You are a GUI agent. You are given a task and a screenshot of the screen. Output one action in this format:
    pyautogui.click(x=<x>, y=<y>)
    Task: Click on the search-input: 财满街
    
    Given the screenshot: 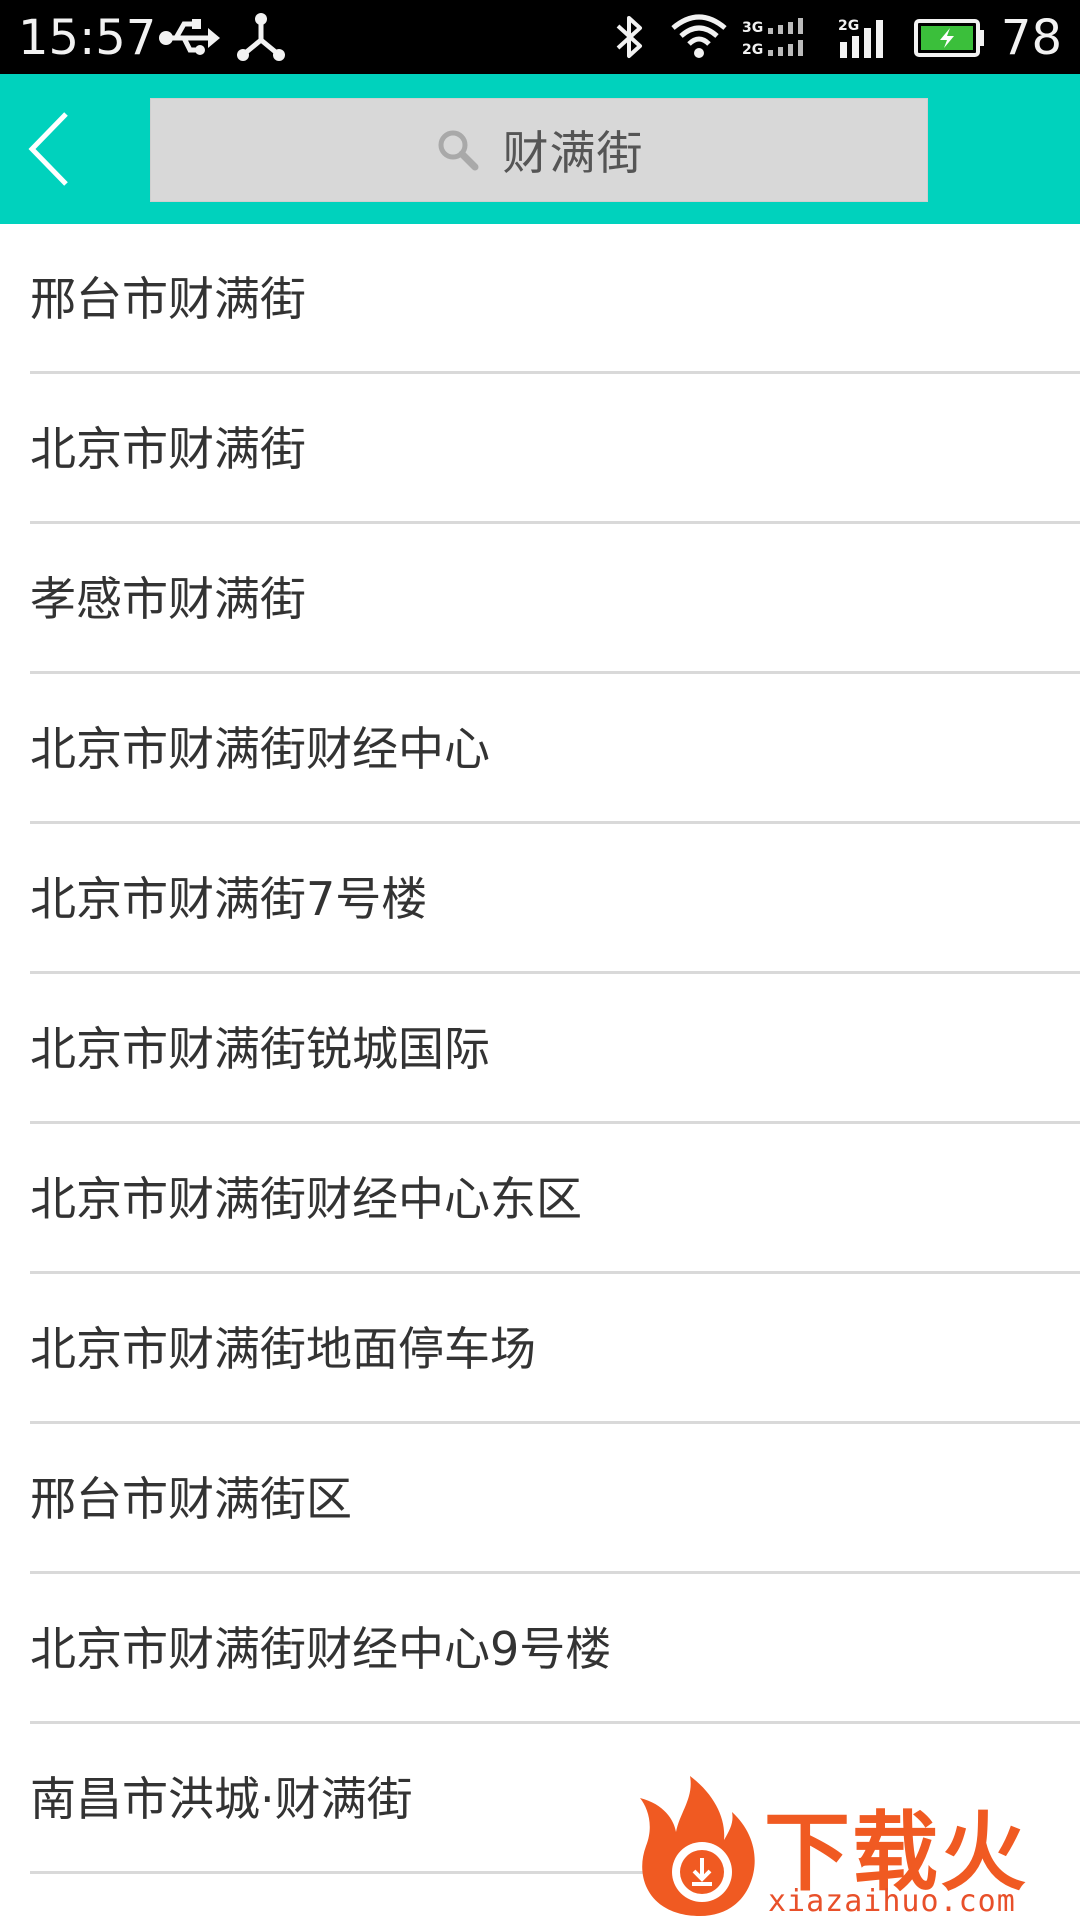 What is the action you would take?
    pyautogui.click(x=539, y=150)
    